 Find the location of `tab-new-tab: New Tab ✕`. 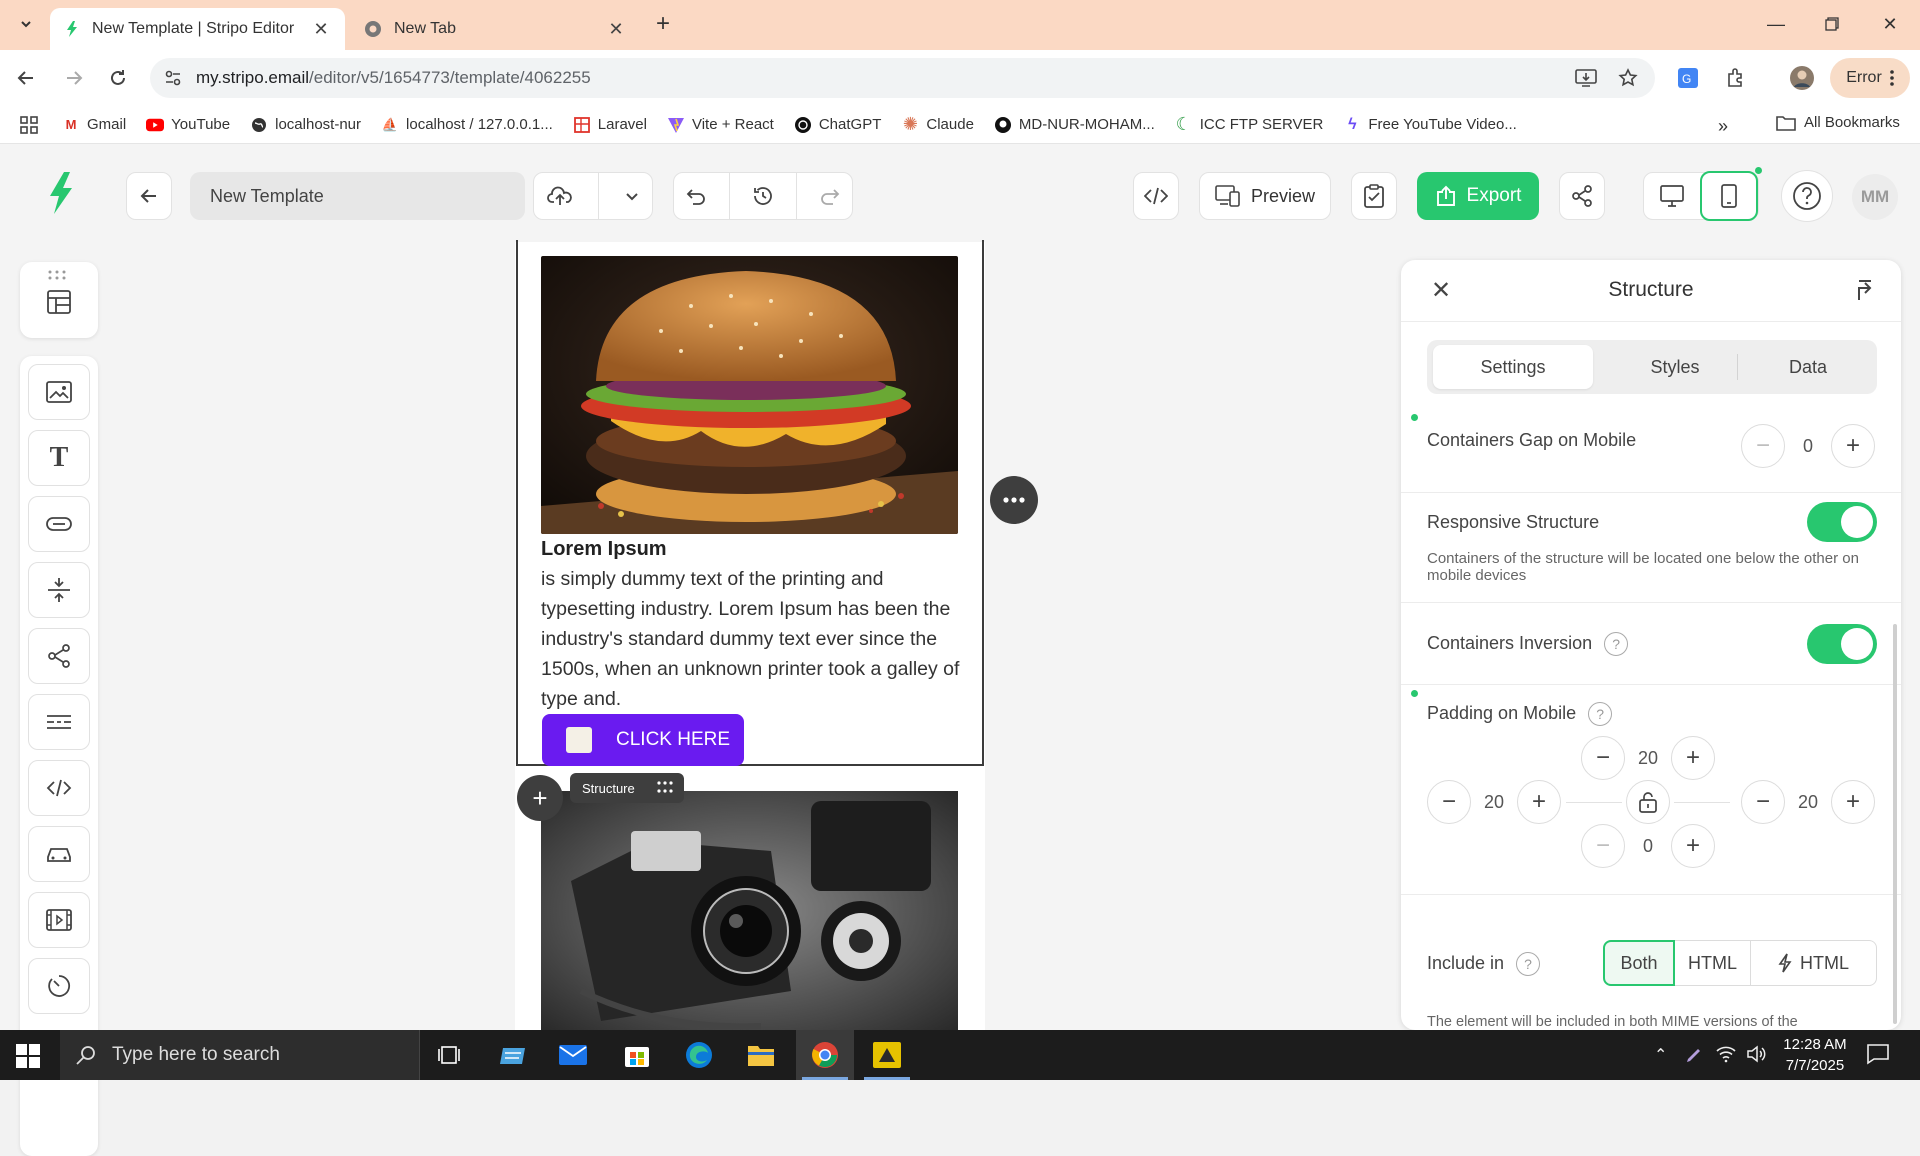

tab-new-tab: New Tab ✕ is located at coordinates (495, 29).